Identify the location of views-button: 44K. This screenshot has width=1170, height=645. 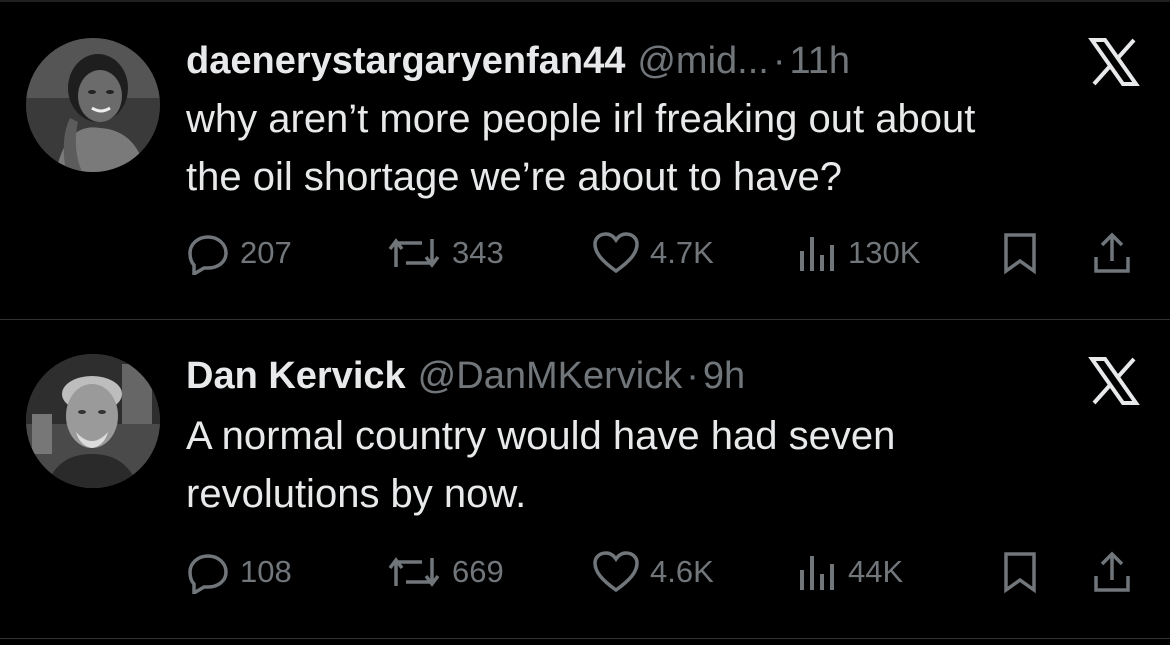
(848, 572).